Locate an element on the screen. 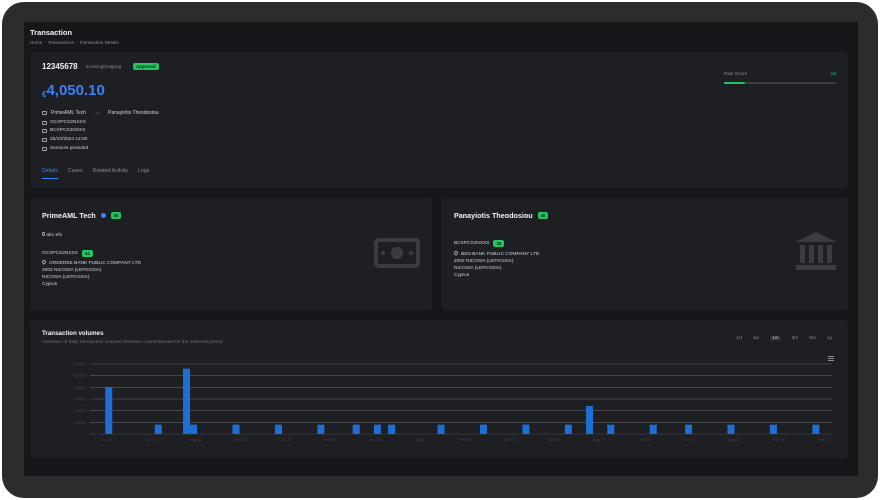 The height and width of the screenshot is (500, 880). sender-bic-row: OCXPCX2NXXX 54 is located at coordinates (67, 253).